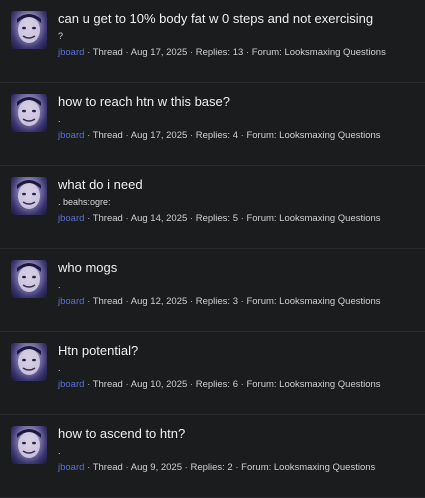 Image resolution: width=425 pixels, height=498 pixels. Describe the element at coordinates (237, 268) in the screenshot. I see `thread-title-link: who mogs` at that location.